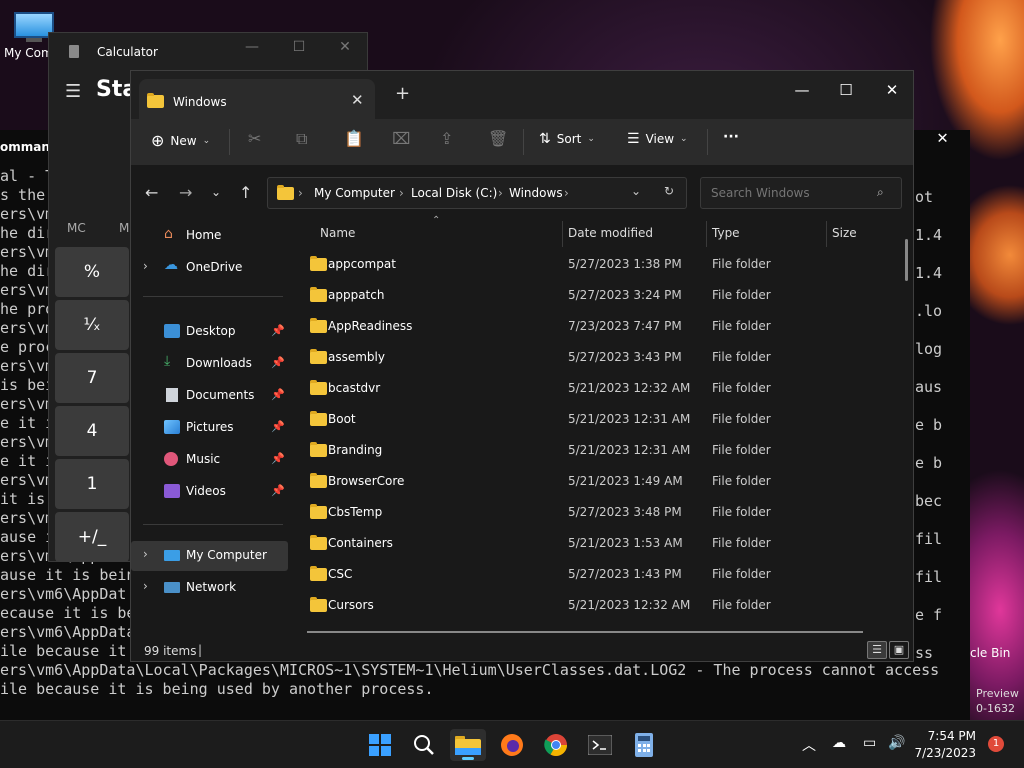  I want to click on digit-7-button: 7, so click(92, 378).